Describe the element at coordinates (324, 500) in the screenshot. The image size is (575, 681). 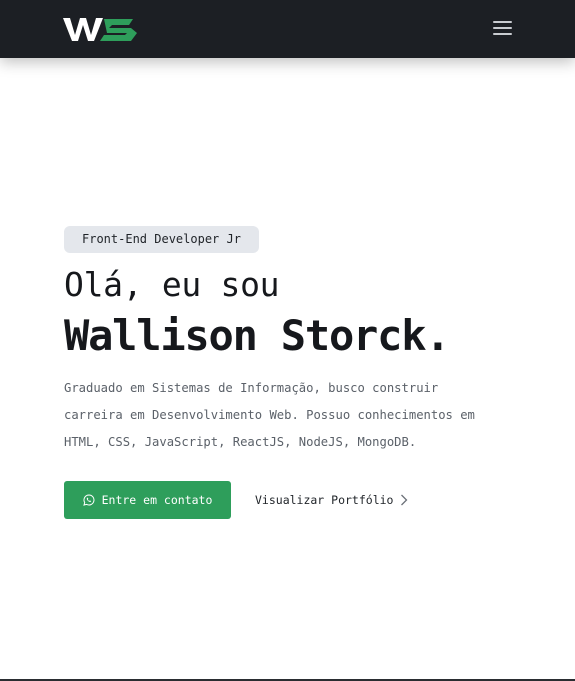
I see `portfolio-link-label: Visualizar Portfólio` at that location.